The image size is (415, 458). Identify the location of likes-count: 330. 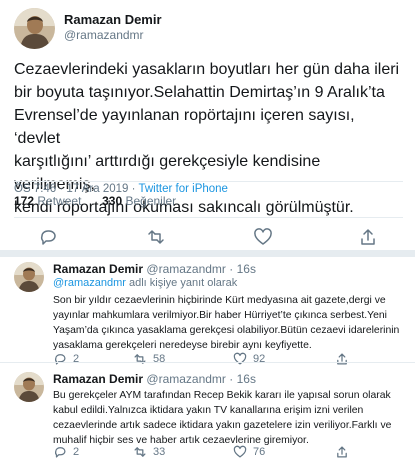
(112, 201).